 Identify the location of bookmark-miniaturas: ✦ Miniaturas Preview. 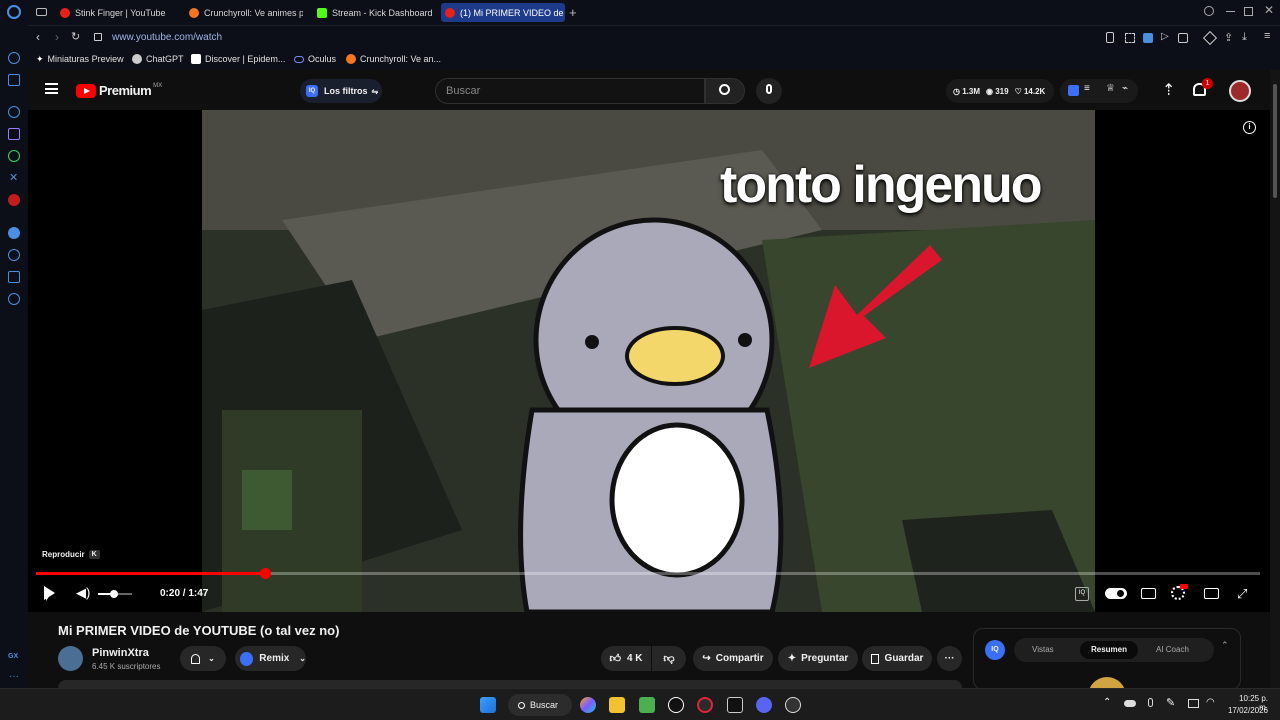
(80, 59).